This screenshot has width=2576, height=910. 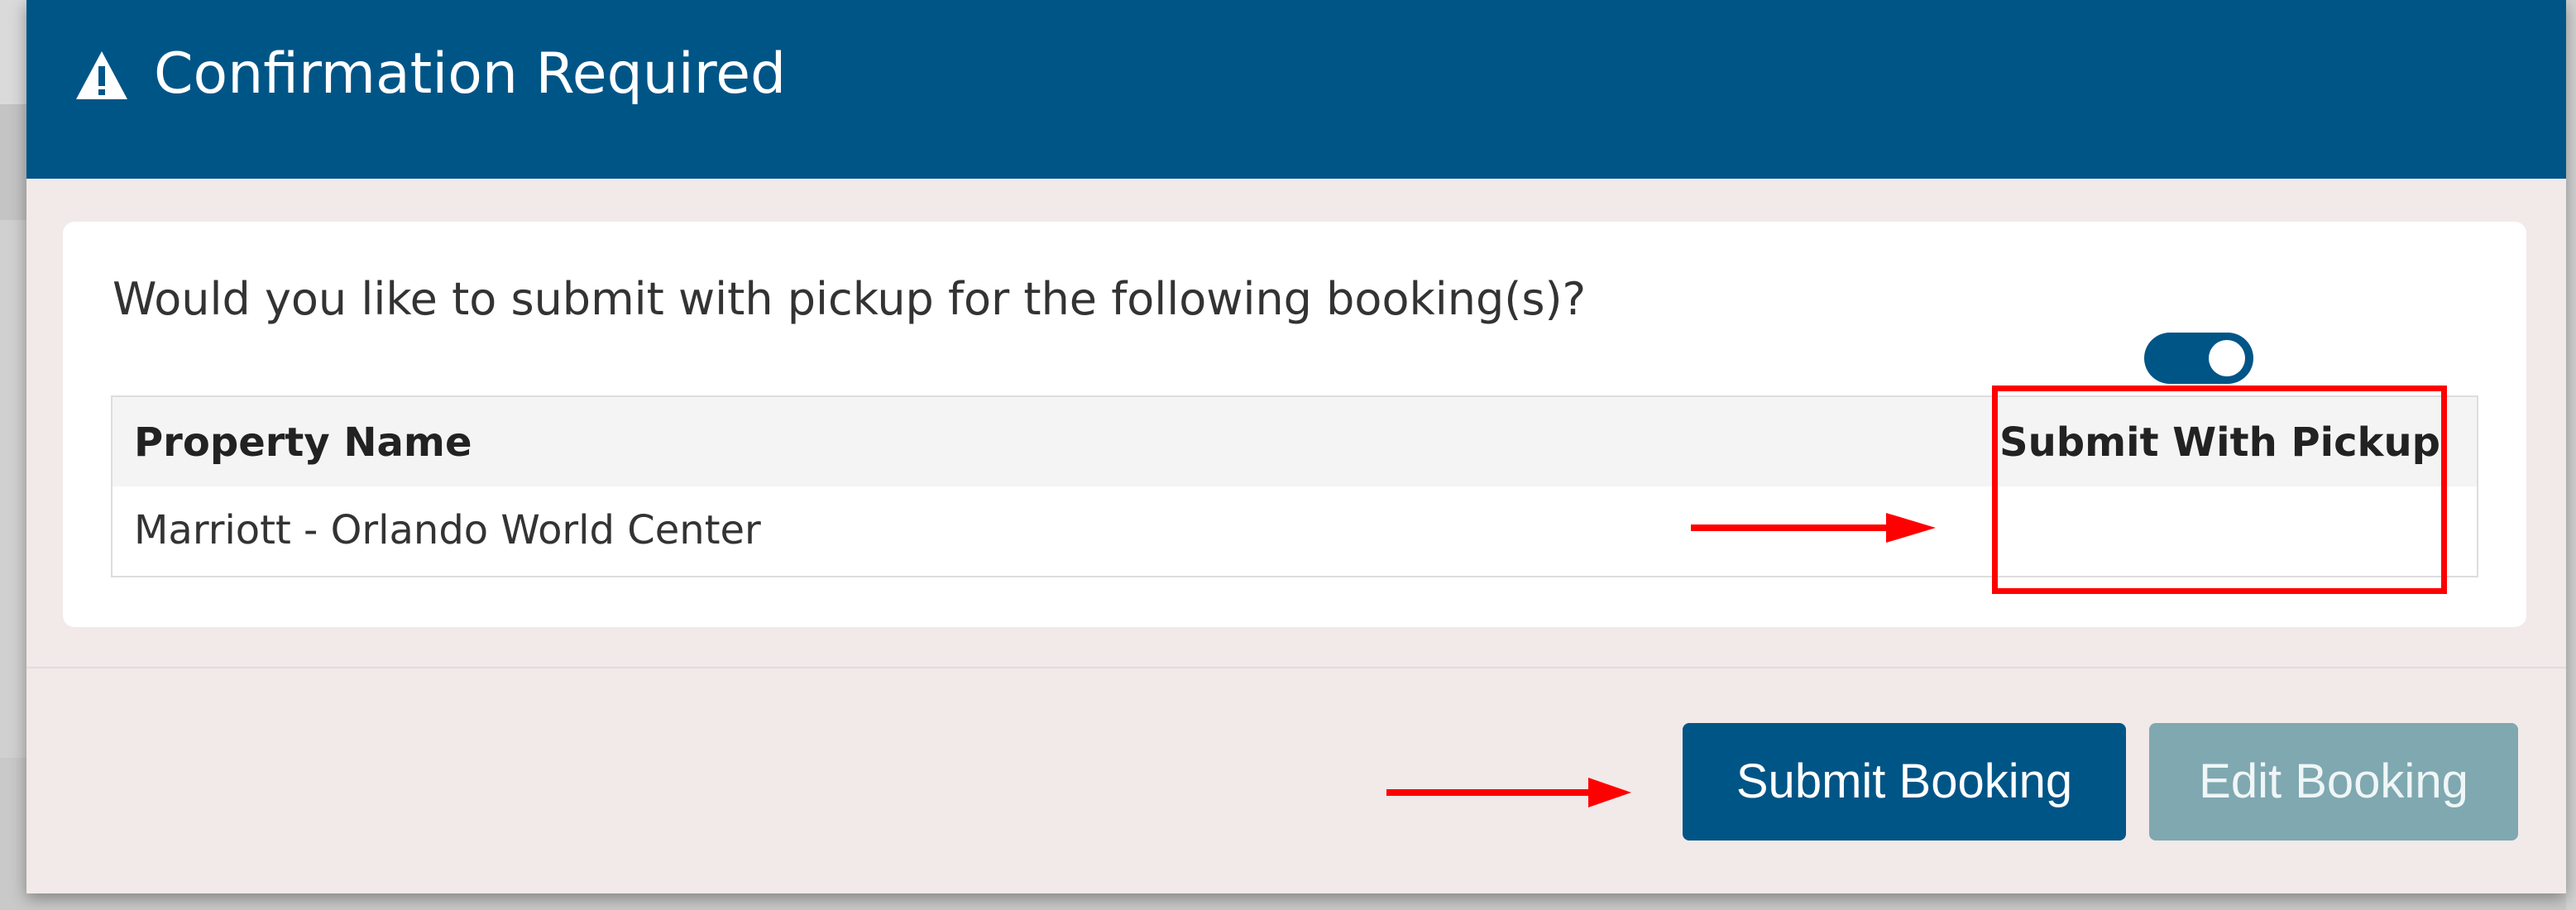 What do you see at coordinates (2227, 358) in the screenshot?
I see `toggle-knob` at bounding box center [2227, 358].